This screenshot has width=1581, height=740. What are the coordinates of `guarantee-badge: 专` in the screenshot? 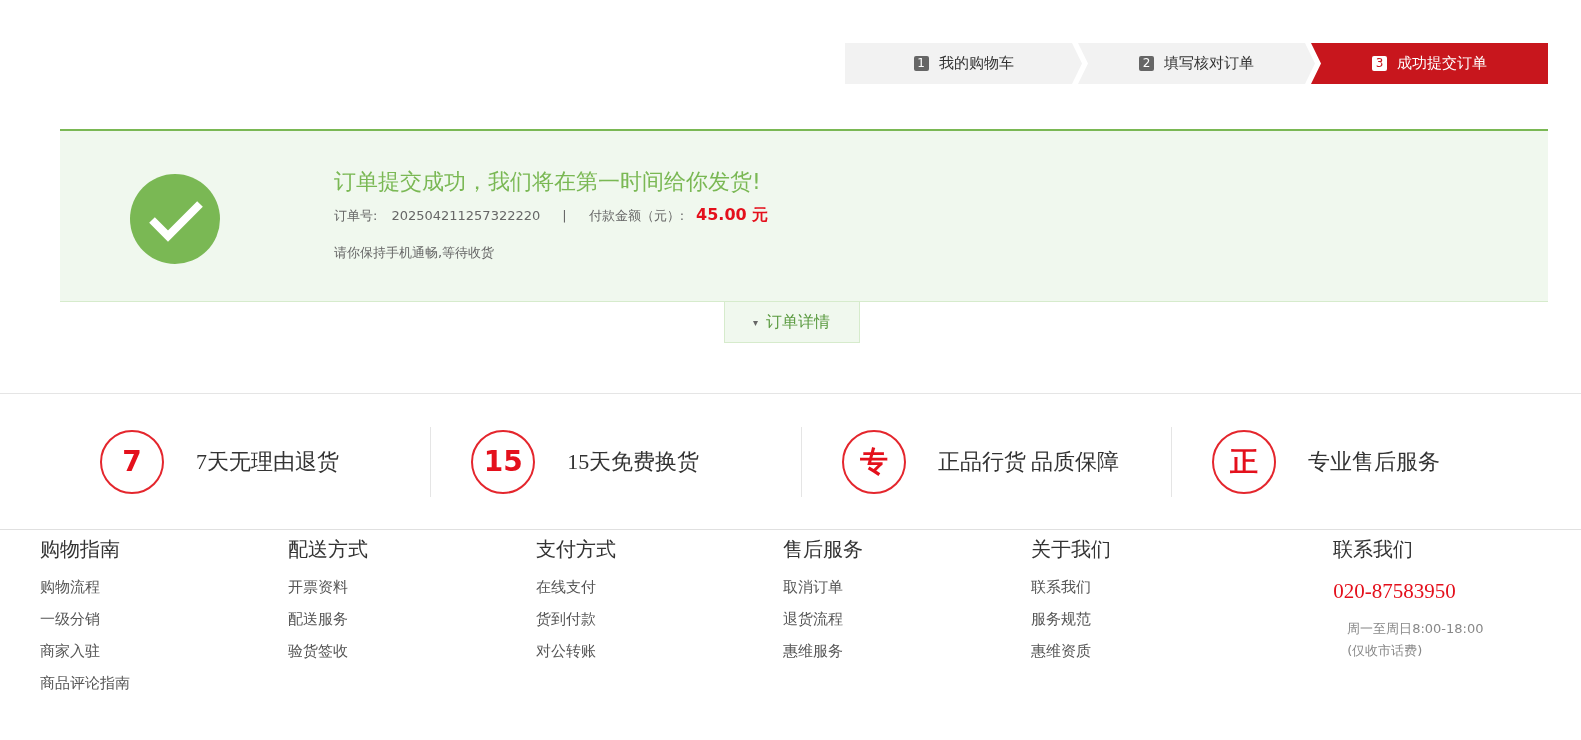 It's located at (873, 461).